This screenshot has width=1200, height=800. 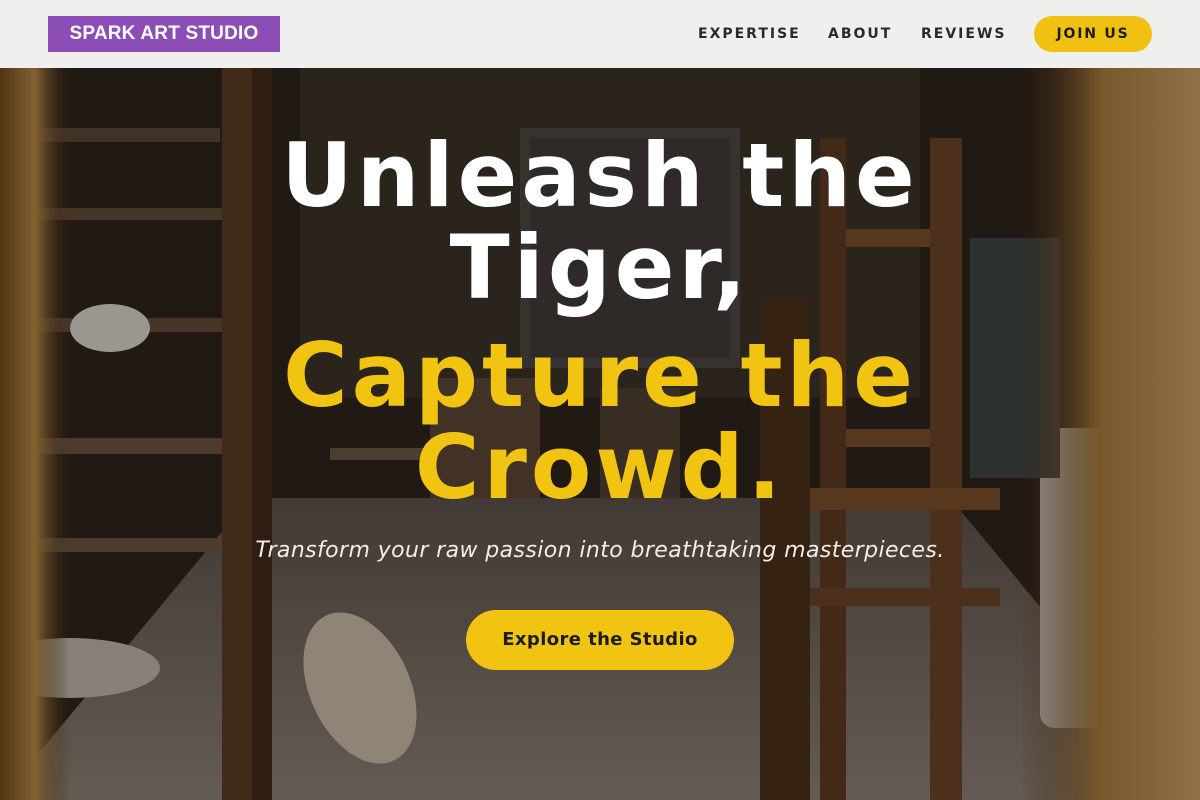 I want to click on headline-line-2: Tiger,, so click(x=600, y=267).